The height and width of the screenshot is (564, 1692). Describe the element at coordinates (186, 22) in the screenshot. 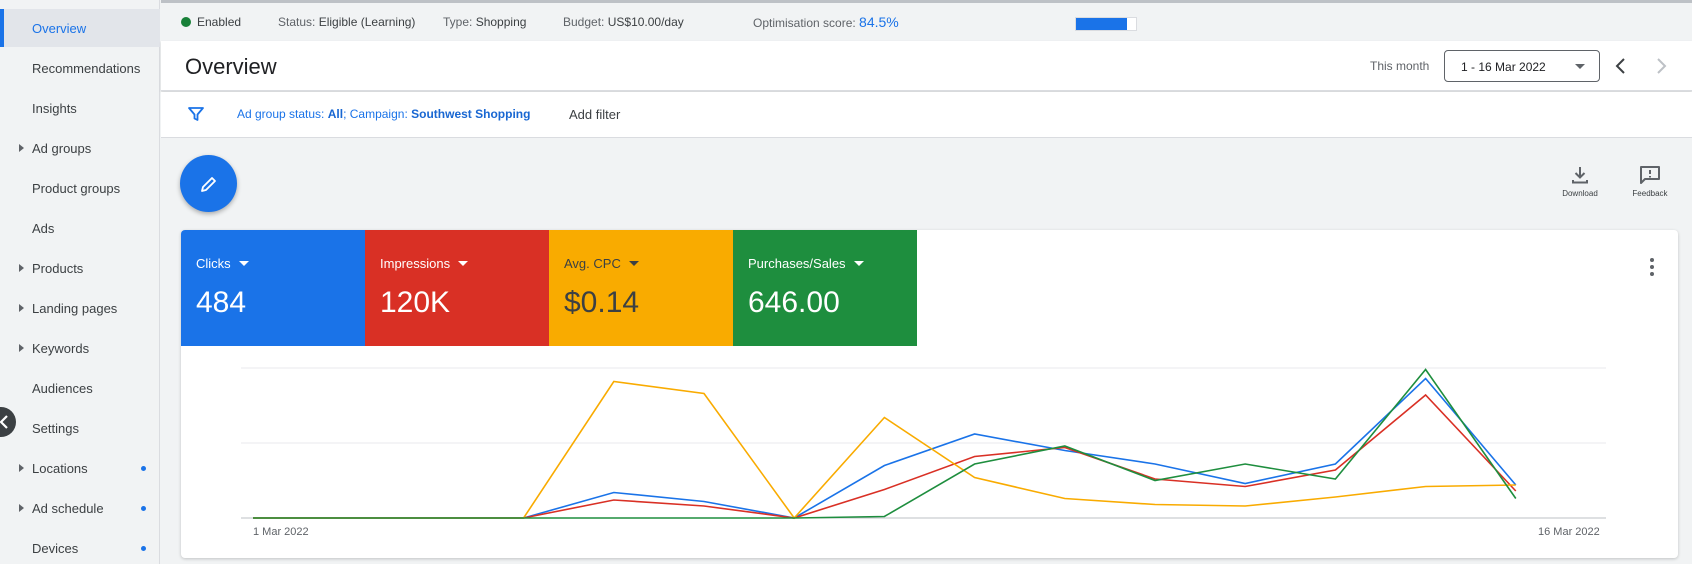

I see `enabled-dot-icon` at that location.